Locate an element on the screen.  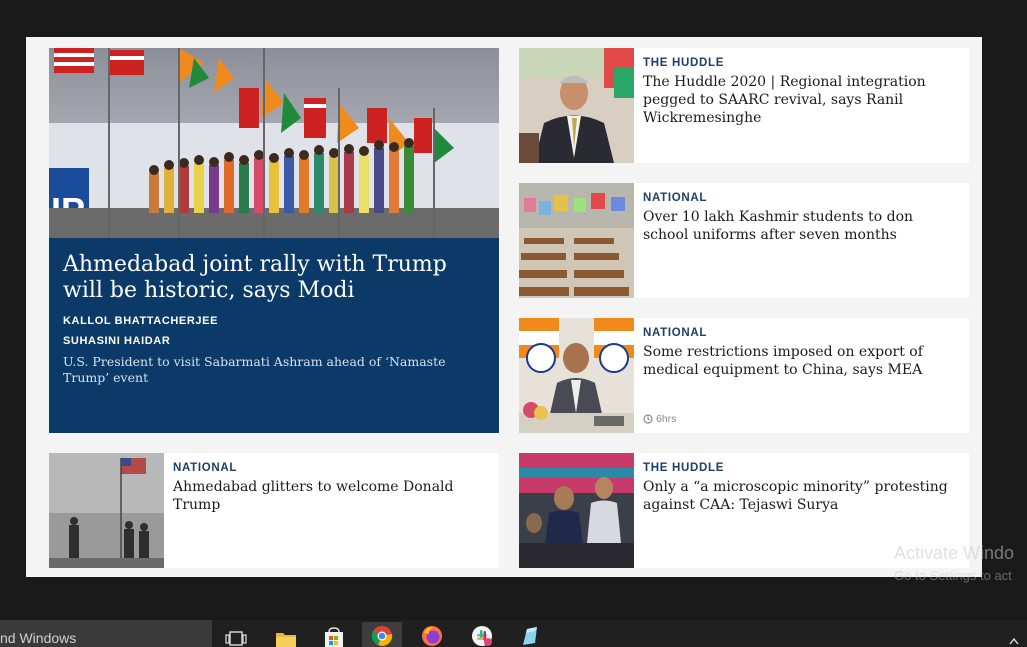
author-name: SUHASINI HAIDAR is located at coordinates (274, 341).